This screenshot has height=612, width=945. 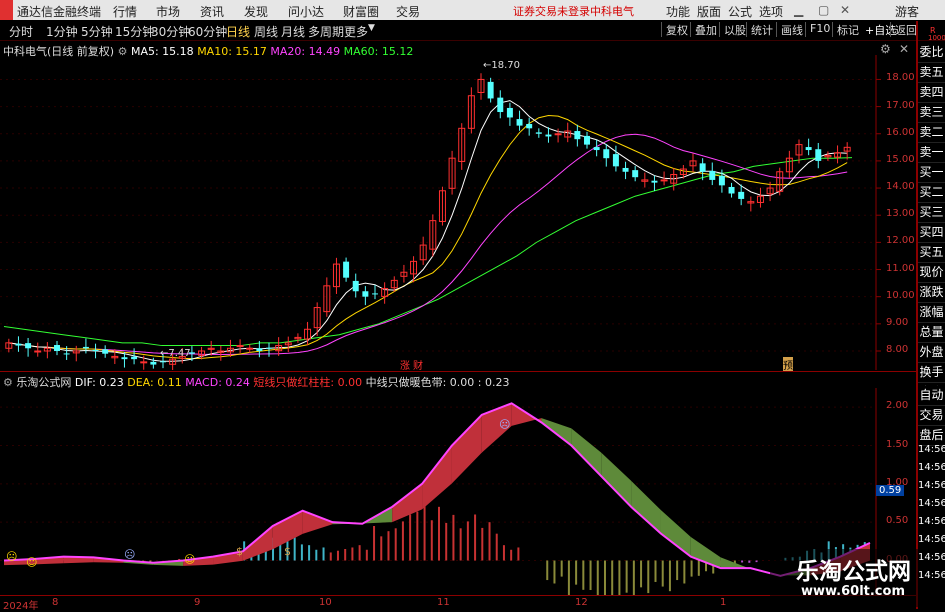 I want to click on btn-diejia: 叠加, so click(x=705, y=29).